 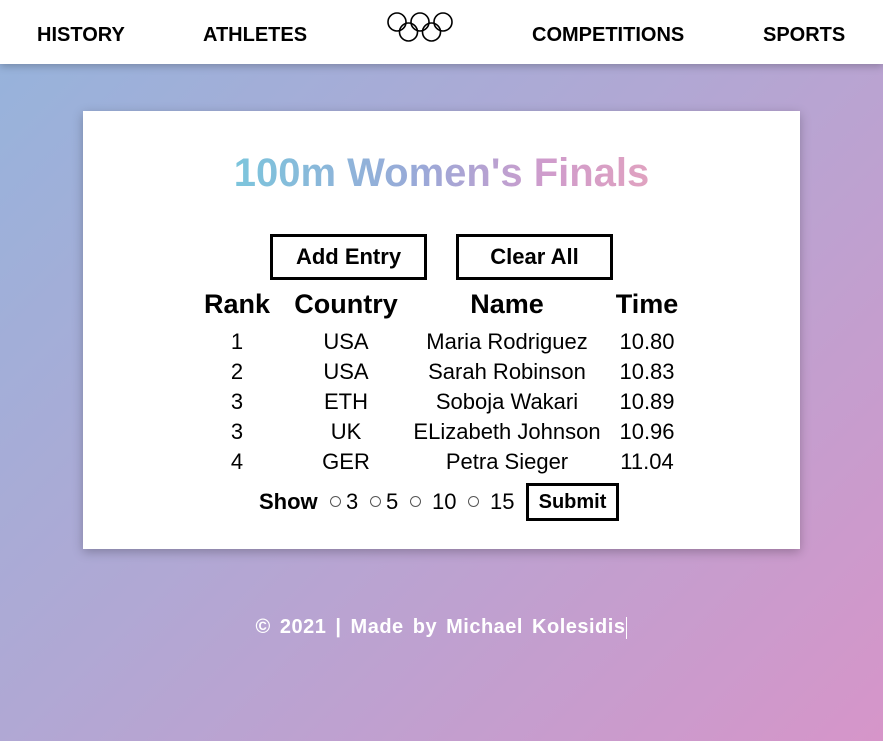 What do you see at coordinates (348, 257) in the screenshot?
I see `add-entry-button: Add Entry` at bounding box center [348, 257].